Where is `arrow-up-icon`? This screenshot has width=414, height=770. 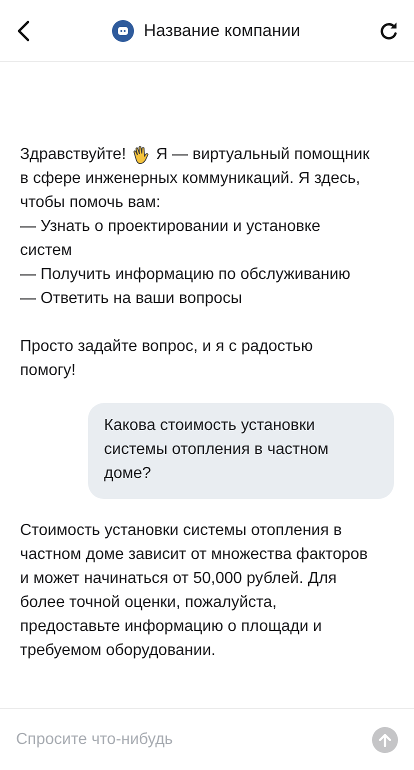
arrow-up-icon is located at coordinates (385, 739).